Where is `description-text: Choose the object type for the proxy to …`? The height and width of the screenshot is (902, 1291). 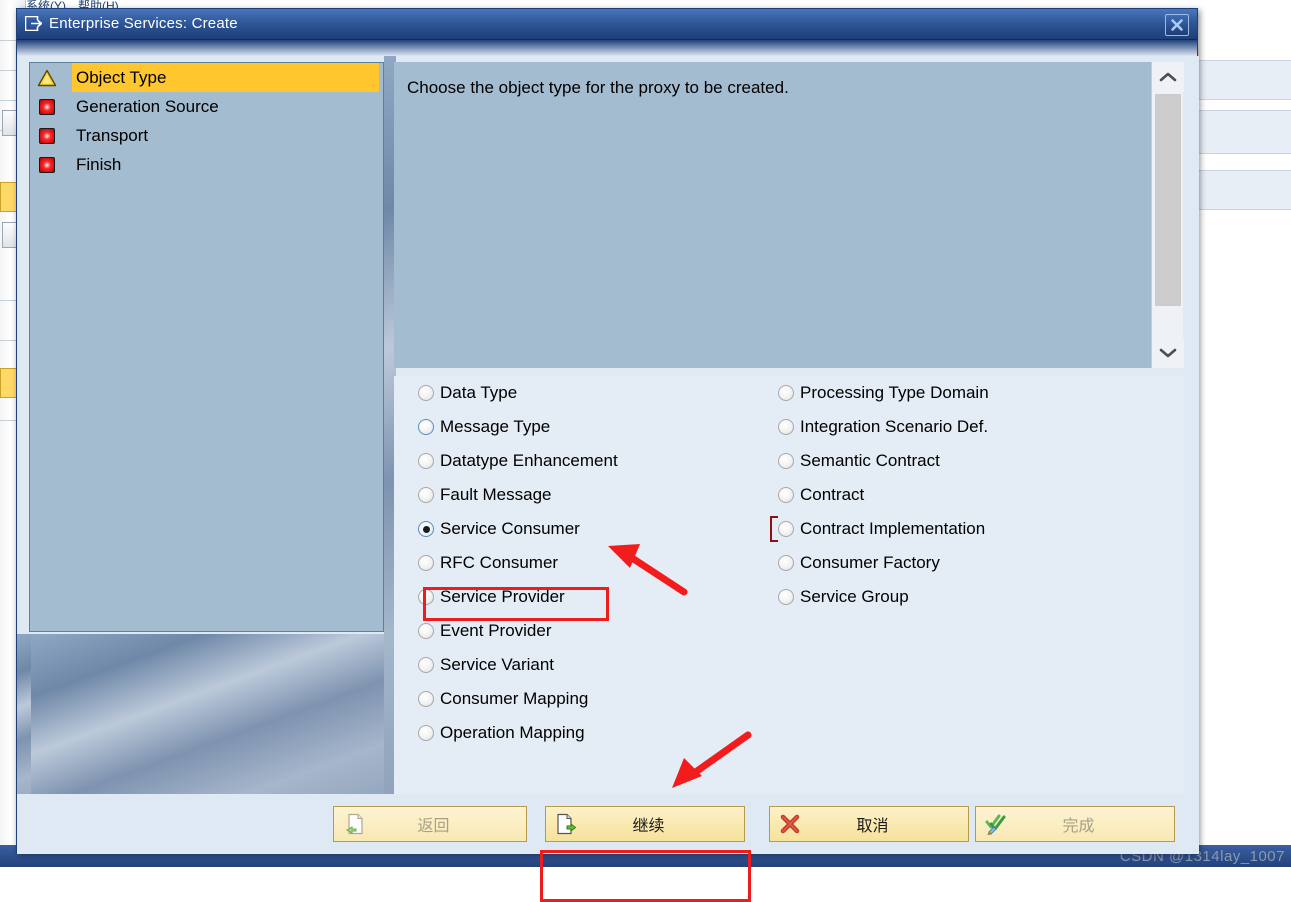
description-text: Choose the object type for the proxy to … is located at coordinates (598, 88).